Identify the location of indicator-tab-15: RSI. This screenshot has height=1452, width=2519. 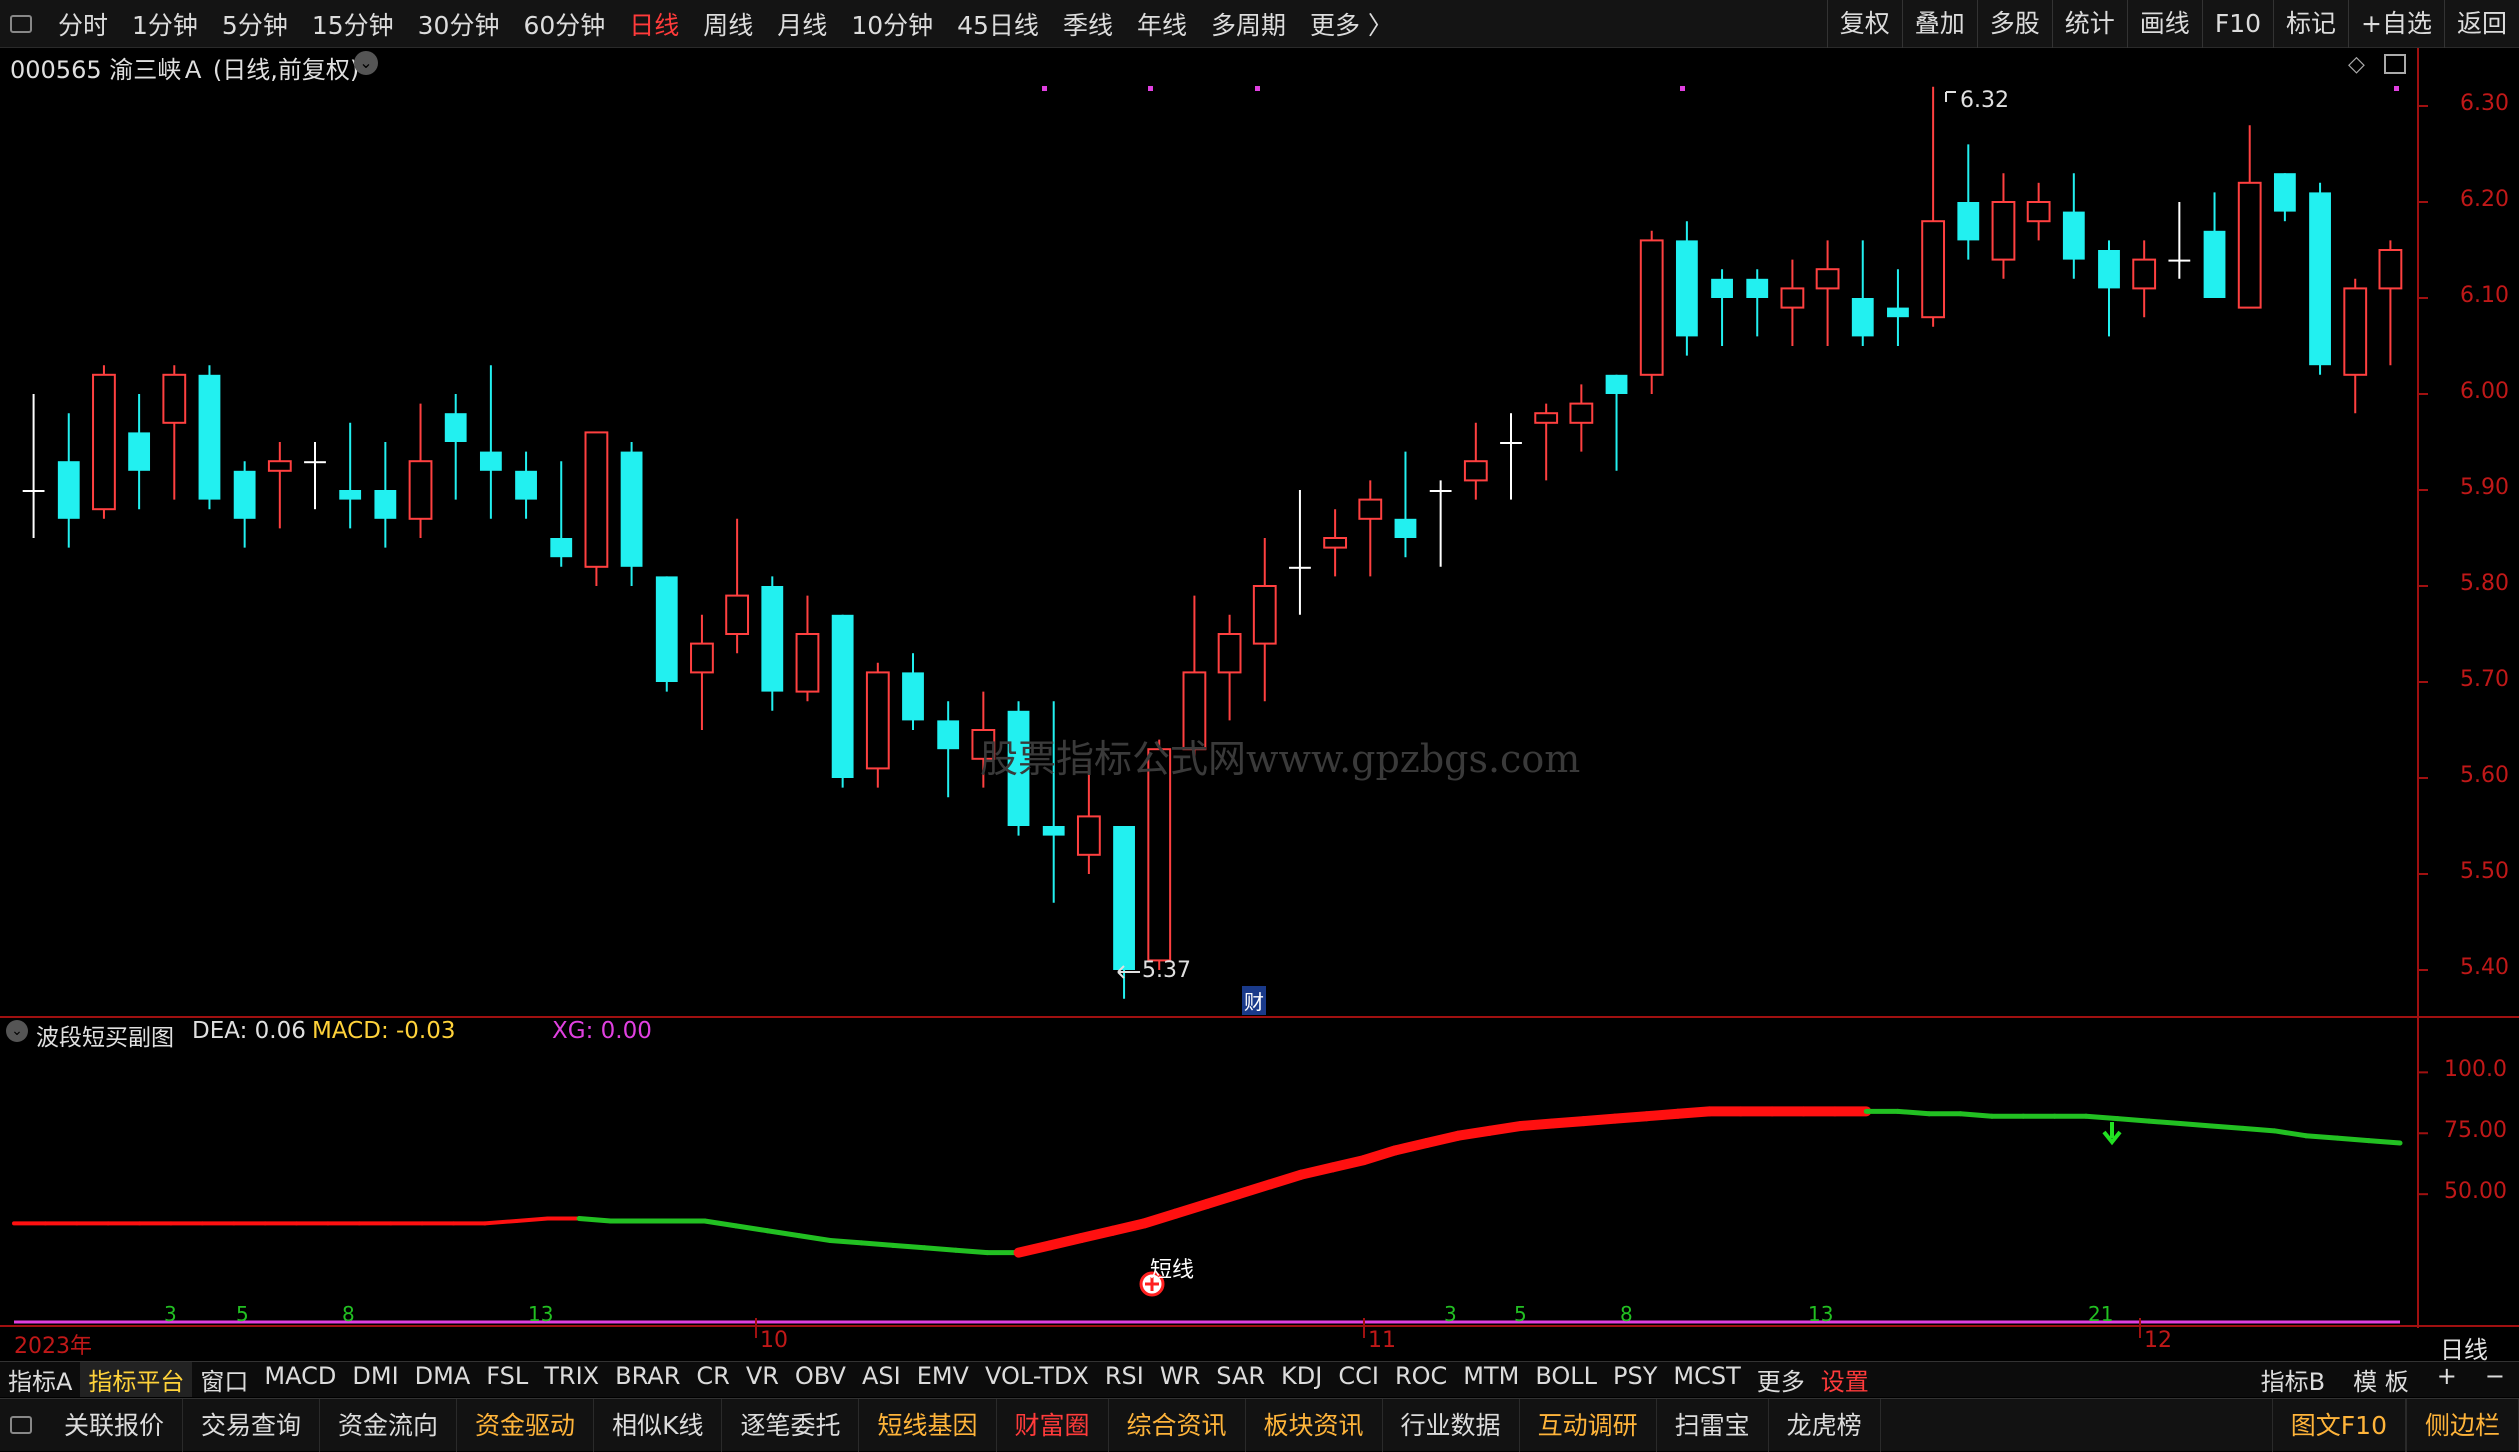
(1124, 1379).